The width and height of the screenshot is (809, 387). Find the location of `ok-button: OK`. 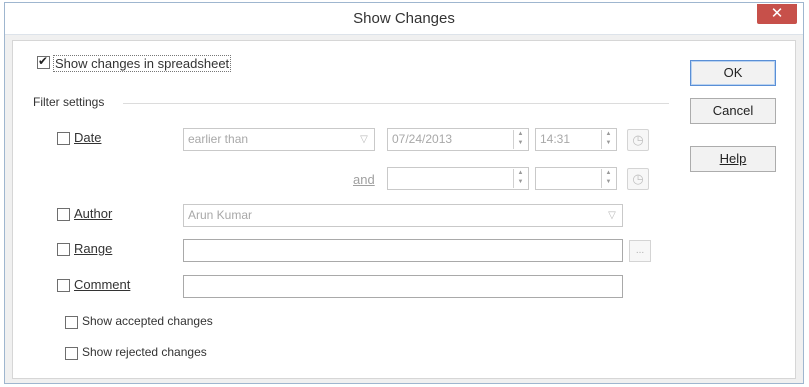

ok-button: OK is located at coordinates (733, 73).